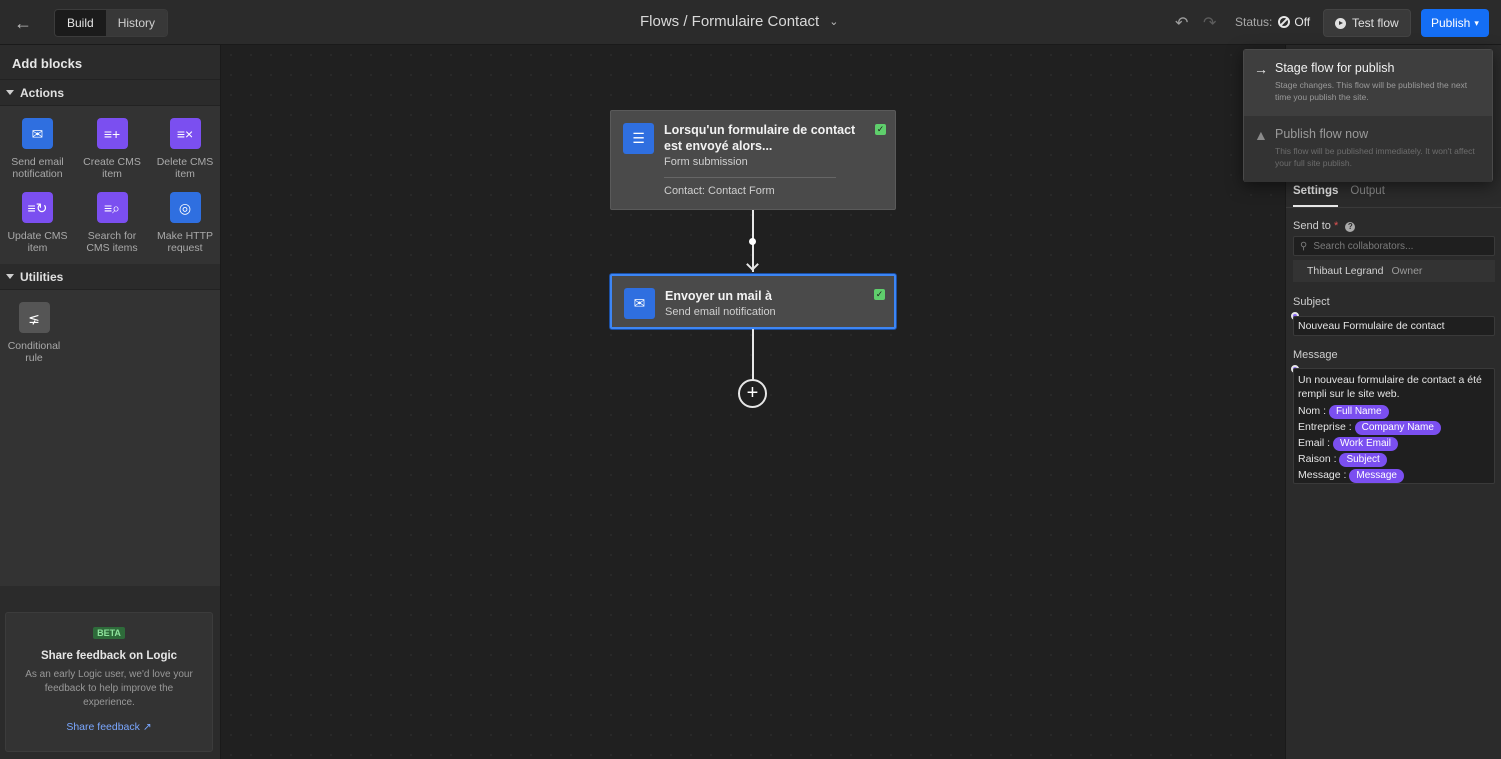  What do you see at coordinates (1315, 355) in the screenshot?
I see `message-label: Message` at bounding box center [1315, 355].